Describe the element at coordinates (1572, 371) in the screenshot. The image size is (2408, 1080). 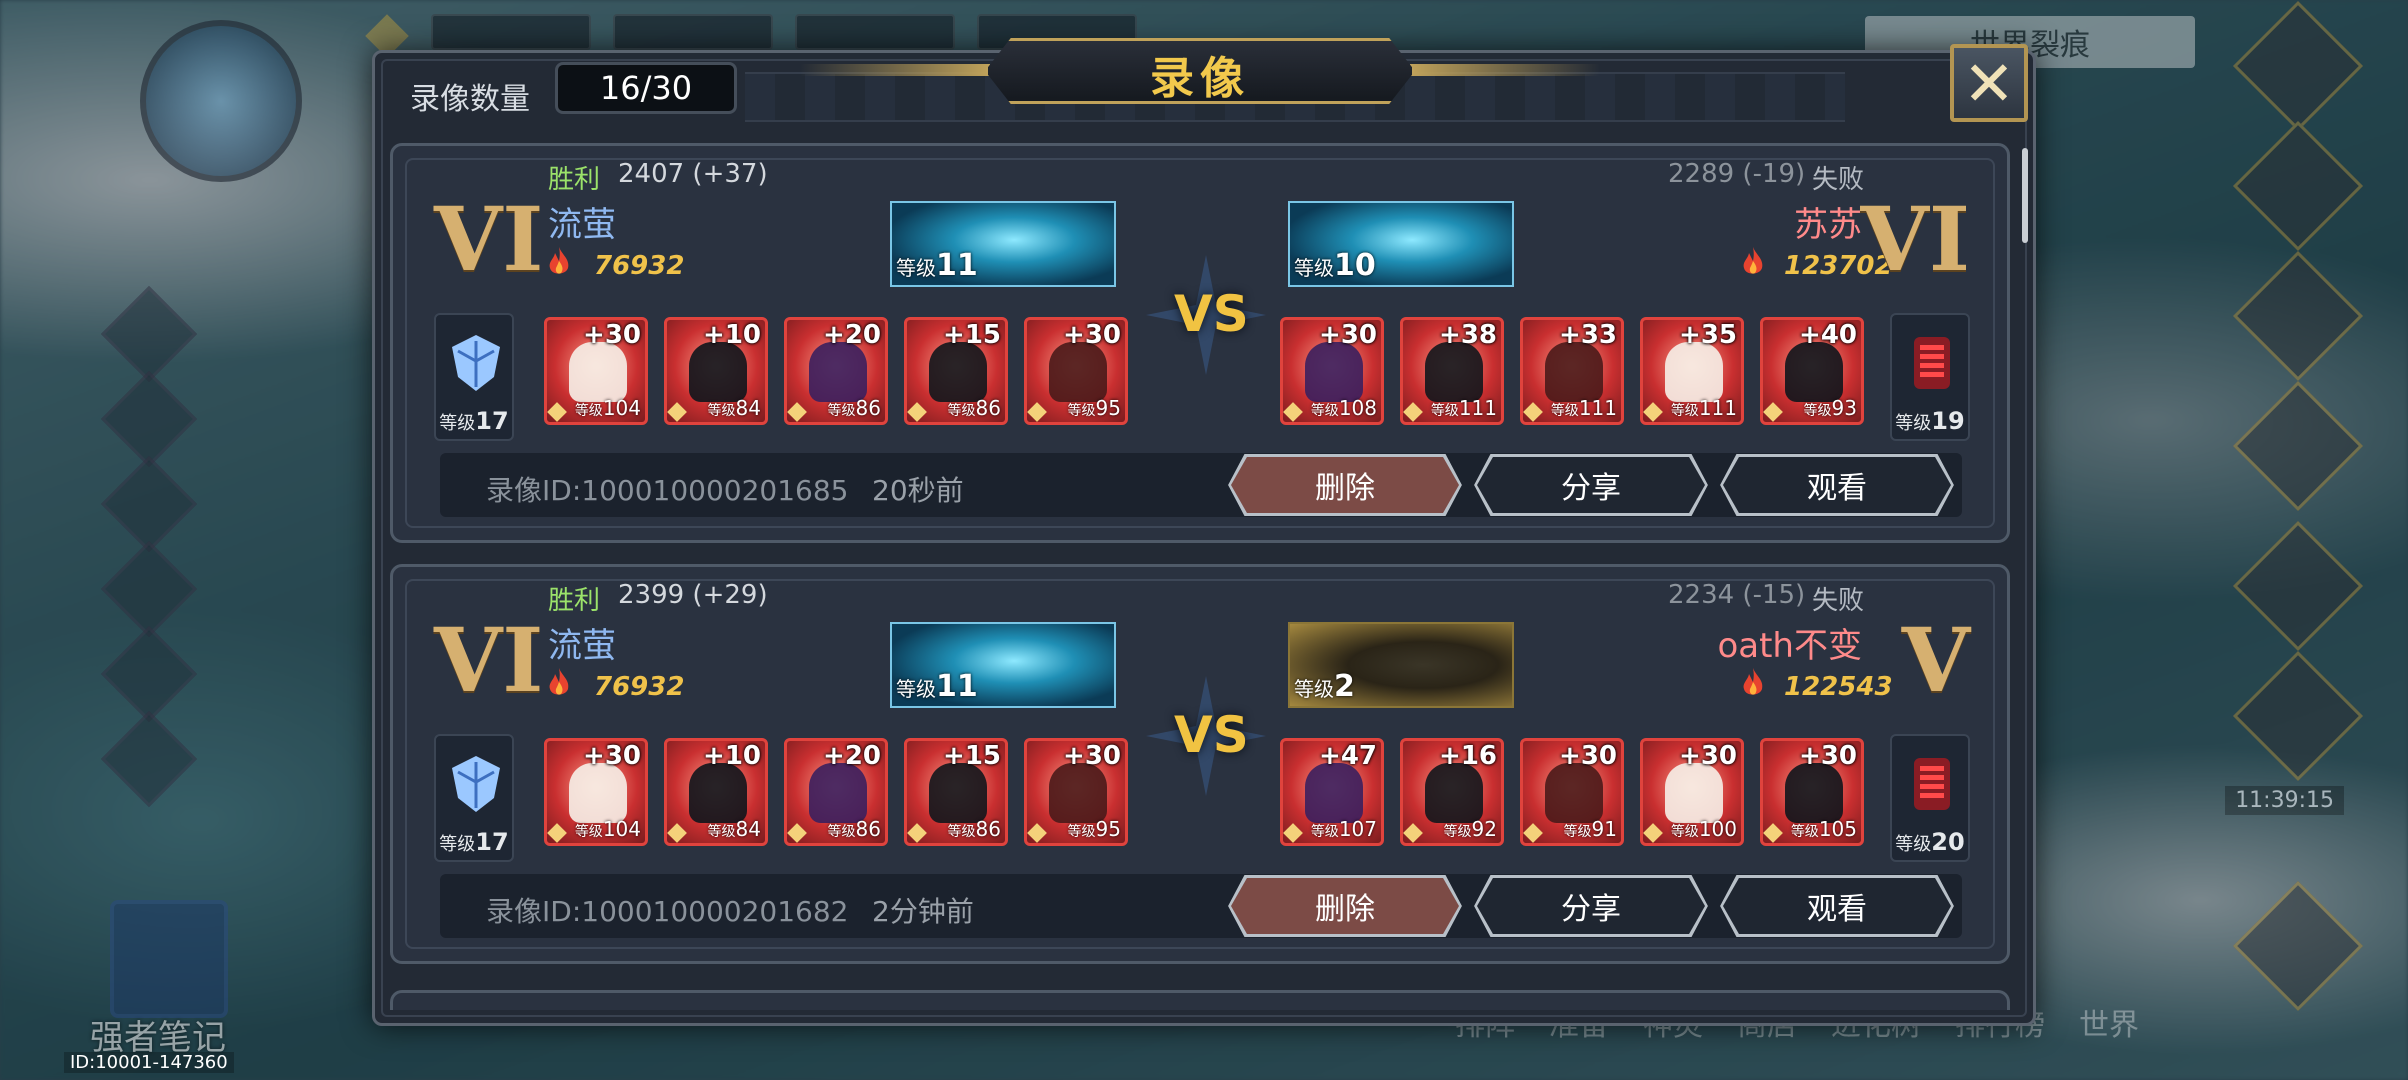
I see `right-unit-card: +33 等级111` at that location.